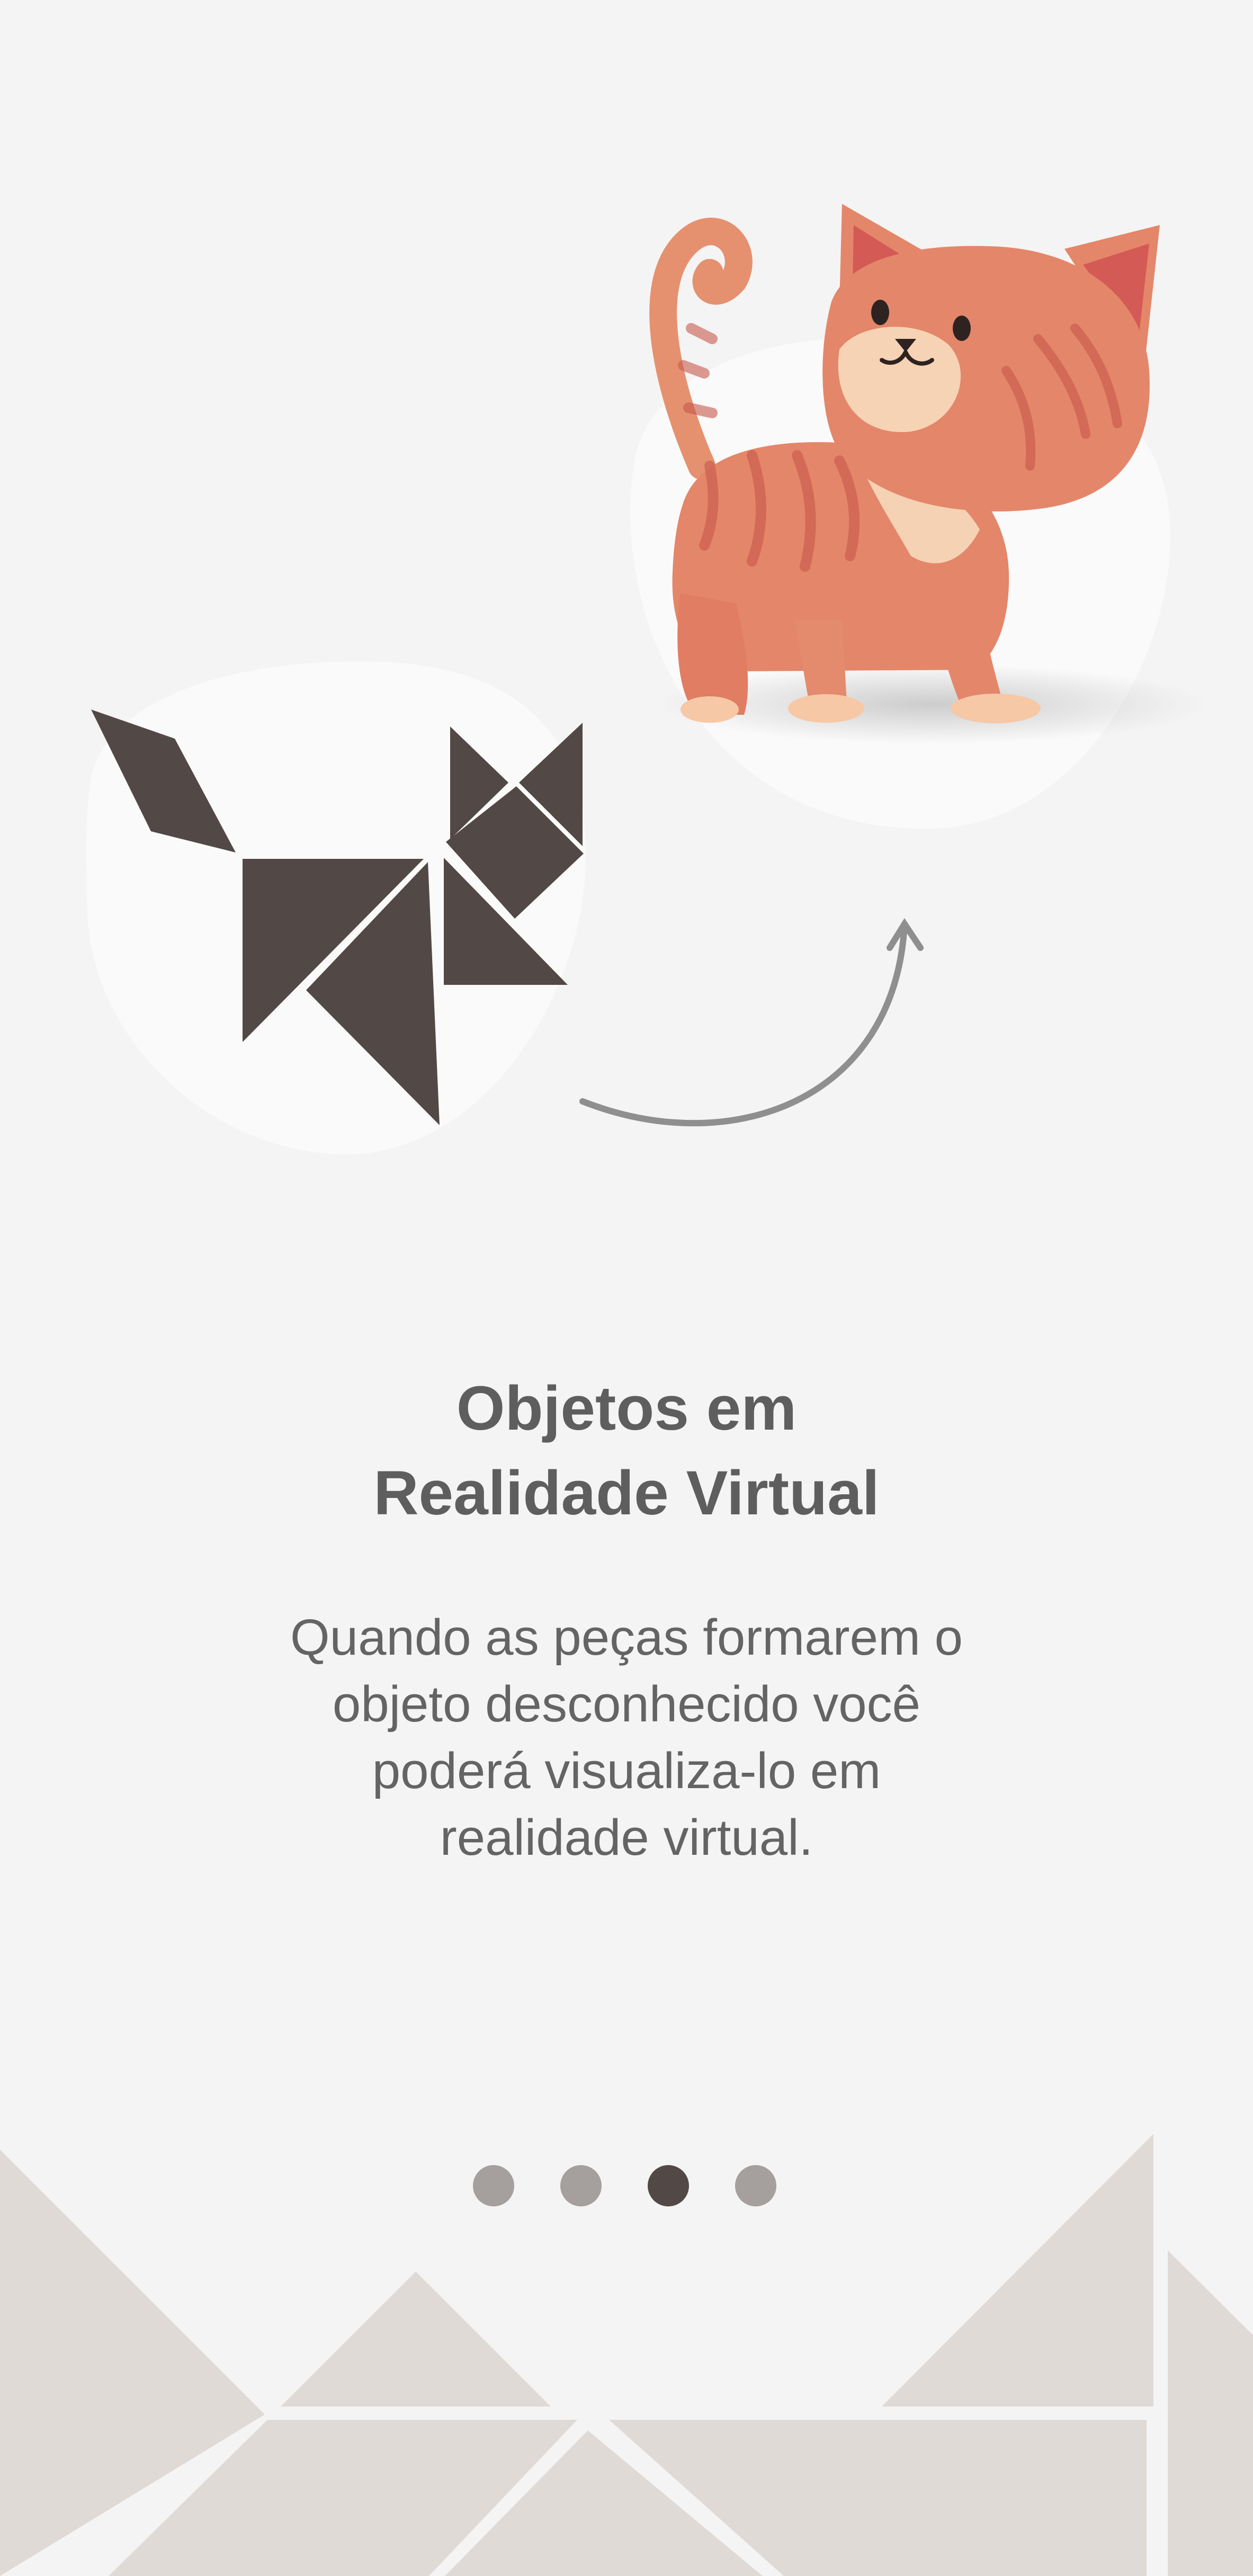  I want to click on description-line: Quando as peças formarem o, so click(626, 1637).